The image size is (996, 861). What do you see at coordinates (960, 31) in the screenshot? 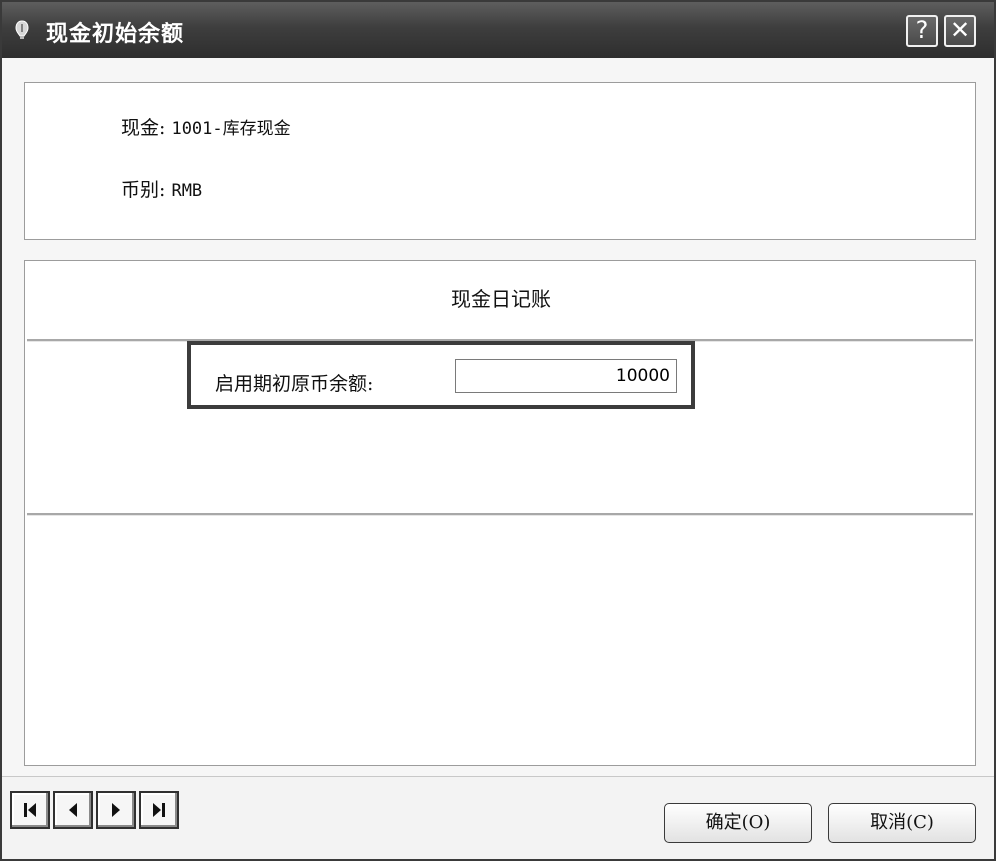
I see `close-button: ✕` at bounding box center [960, 31].